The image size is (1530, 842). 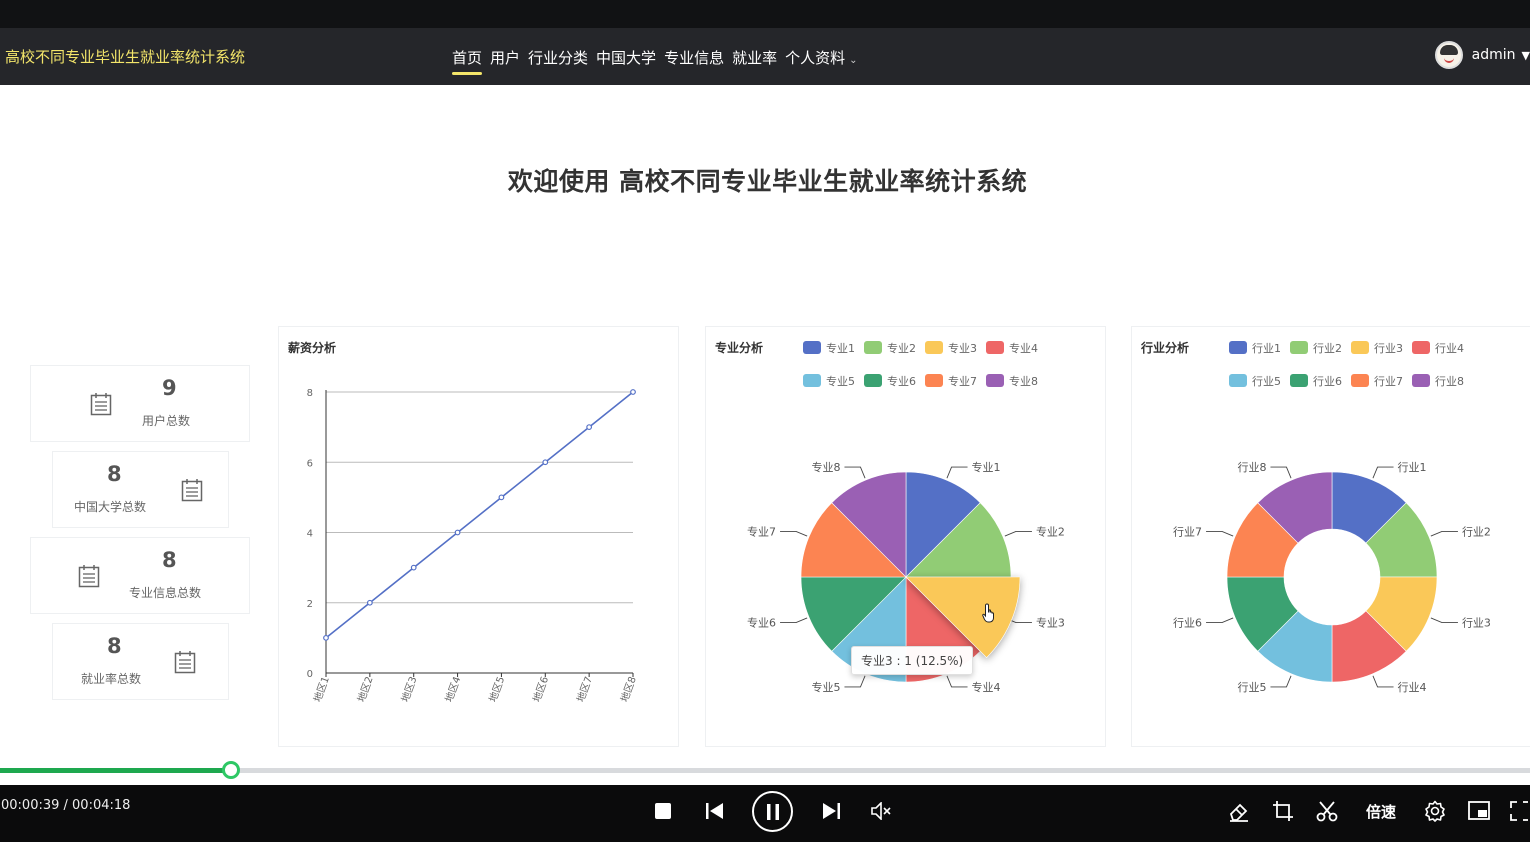 What do you see at coordinates (584, 689) in the screenshot?
I see `x-tick-label: 地区7` at bounding box center [584, 689].